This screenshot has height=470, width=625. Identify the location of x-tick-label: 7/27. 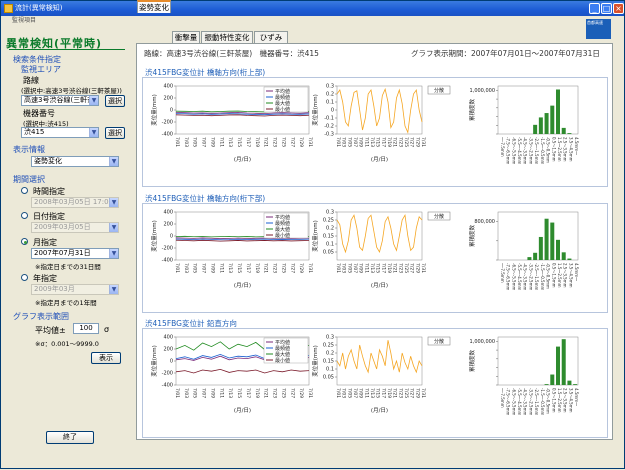
(412, 393).